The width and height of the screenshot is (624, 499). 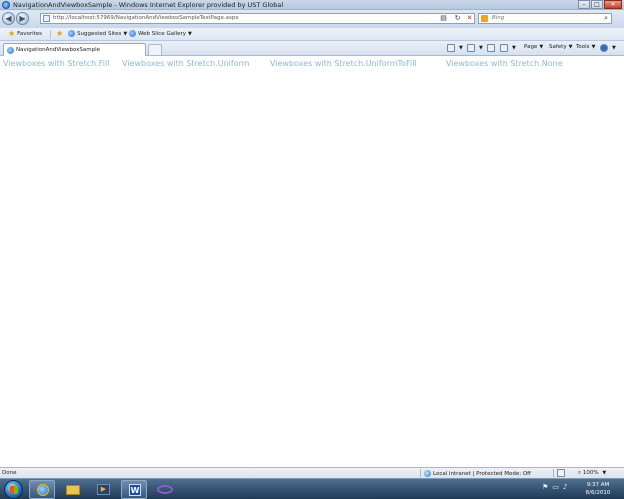 I want to click on word-icon: W, so click(x=135, y=490).